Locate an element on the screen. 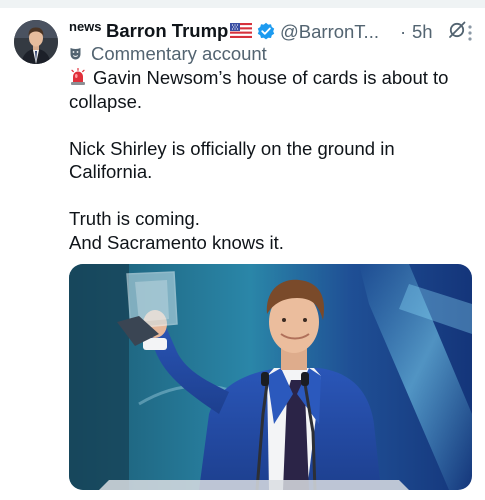  us-flag-icon is located at coordinates (241, 30).